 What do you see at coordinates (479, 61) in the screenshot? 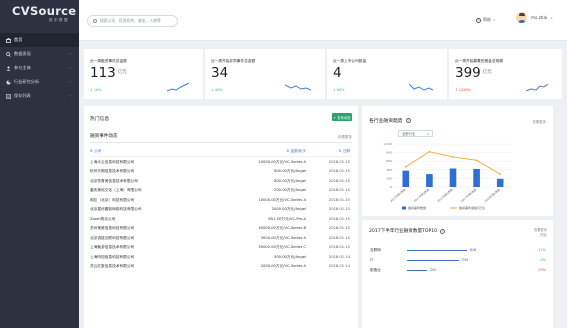
I see `stat-label: 近一周开始募集的基金总规模` at bounding box center [479, 61].